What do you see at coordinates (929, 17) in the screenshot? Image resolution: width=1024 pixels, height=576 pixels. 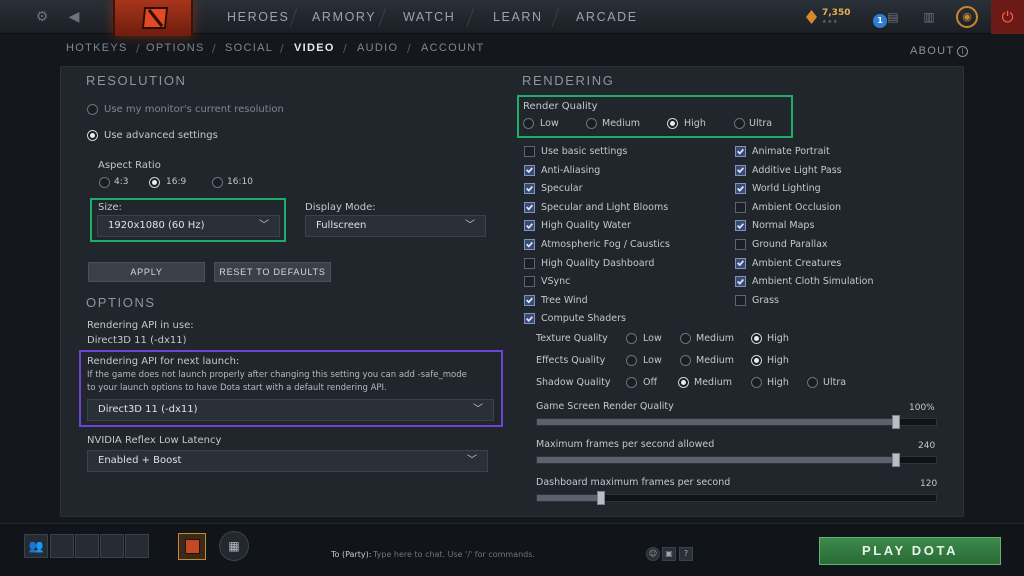 I see `armory-icon: ▥` at bounding box center [929, 17].